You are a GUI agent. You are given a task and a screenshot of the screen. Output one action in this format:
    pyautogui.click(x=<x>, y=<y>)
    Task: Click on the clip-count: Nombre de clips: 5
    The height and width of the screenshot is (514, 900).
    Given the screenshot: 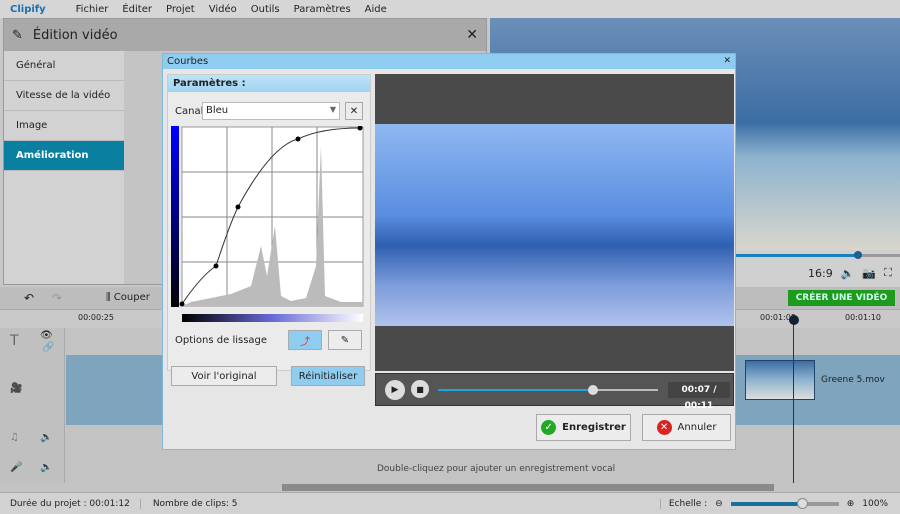 What is the action you would take?
    pyautogui.click(x=195, y=503)
    